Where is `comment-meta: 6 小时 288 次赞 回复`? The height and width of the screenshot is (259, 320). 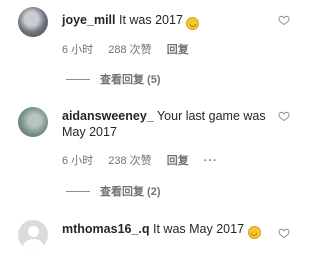
comment-meta: 6 小时 288 次赞 回复 is located at coordinates (131, 49).